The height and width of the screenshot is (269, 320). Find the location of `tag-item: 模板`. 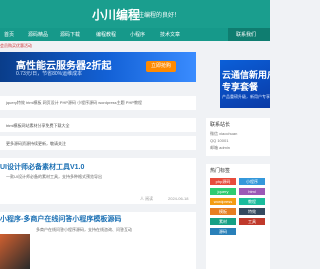

tag-item: 模板 is located at coordinates (223, 211).